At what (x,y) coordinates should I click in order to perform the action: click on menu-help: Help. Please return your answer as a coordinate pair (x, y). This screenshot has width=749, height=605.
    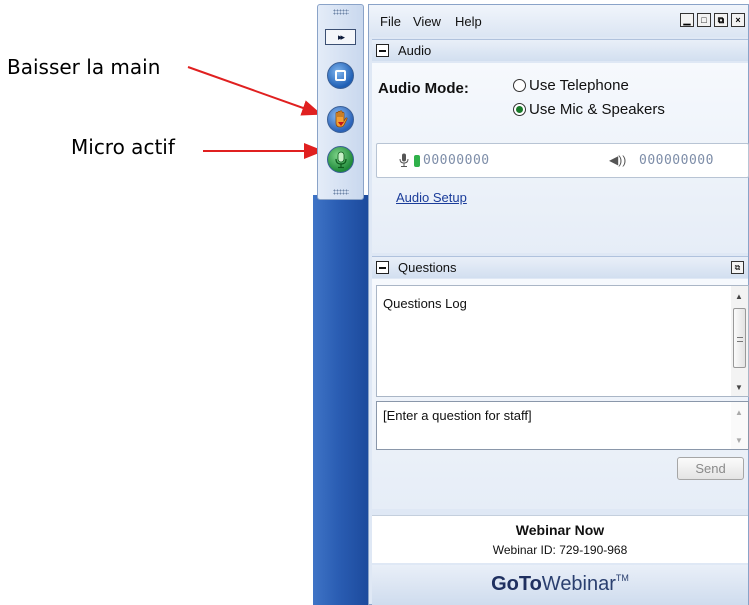
    Looking at the image, I should click on (468, 21).